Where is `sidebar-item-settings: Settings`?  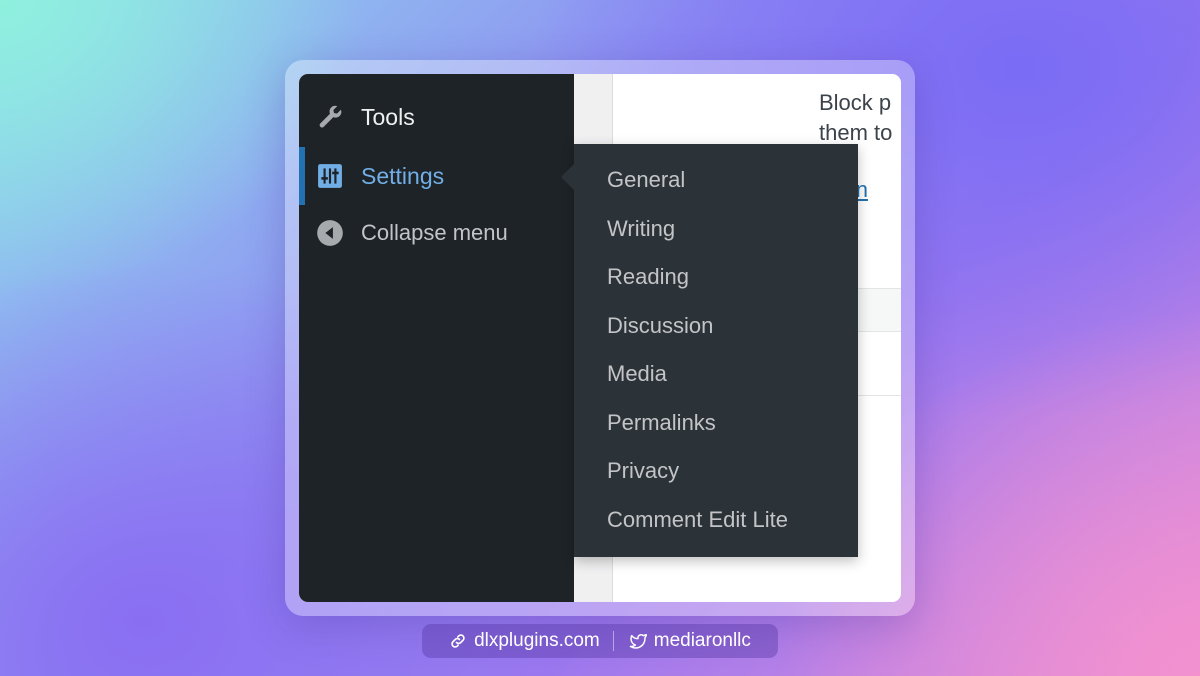 sidebar-item-settings: Settings is located at coordinates (436, 176).